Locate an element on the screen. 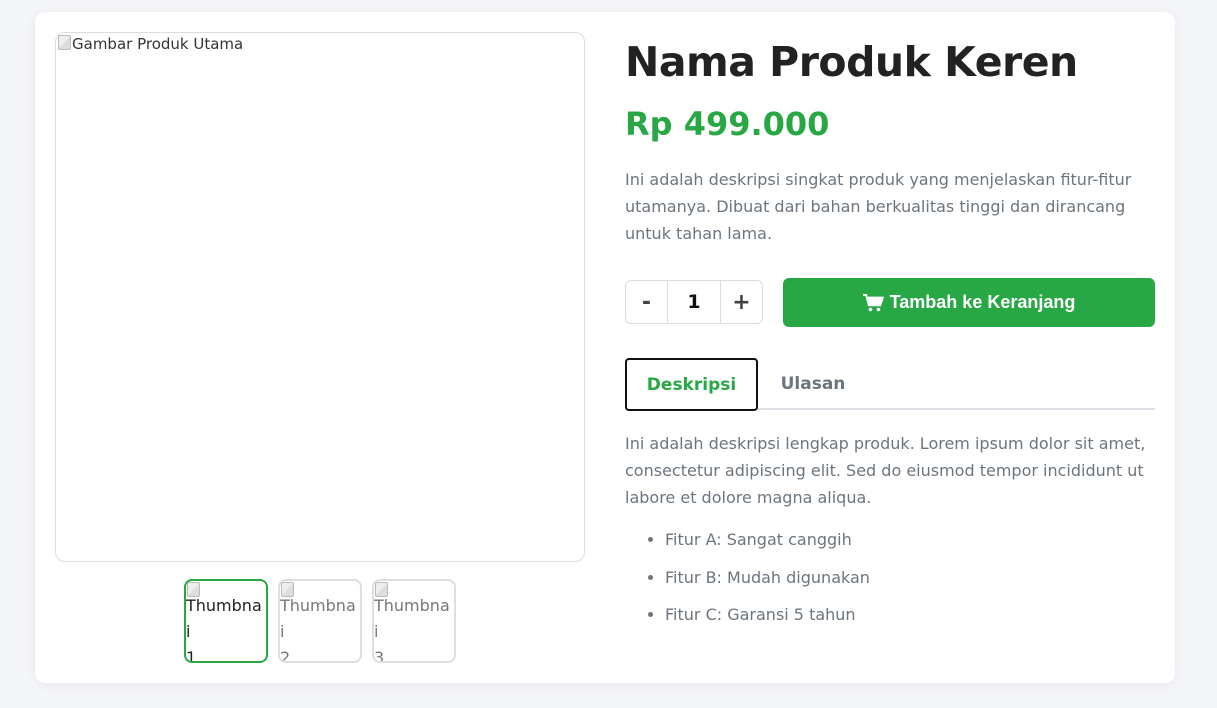 The width and height of the screenshot is (1217, 708). feature-item: Fitur A: Sangat canggih is located at coordinates (767, 546).